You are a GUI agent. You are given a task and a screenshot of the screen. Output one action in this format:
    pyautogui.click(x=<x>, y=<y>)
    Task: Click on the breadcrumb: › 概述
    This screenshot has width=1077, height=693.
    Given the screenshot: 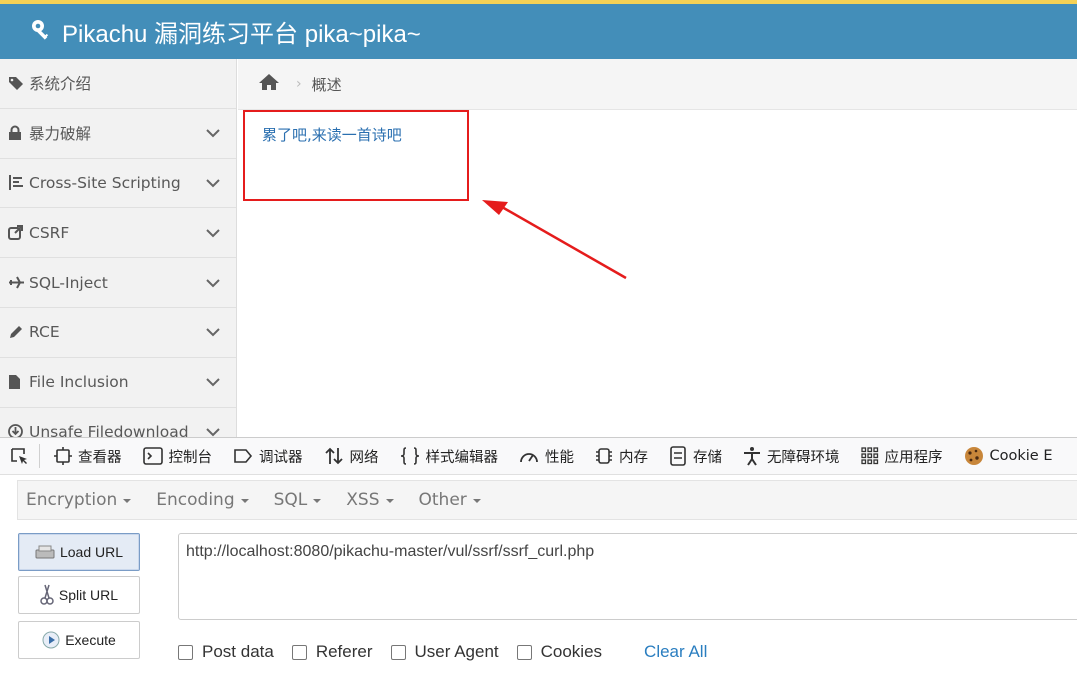 What is the action you would take?
    pyautogui.click(x=657, y=84)
    